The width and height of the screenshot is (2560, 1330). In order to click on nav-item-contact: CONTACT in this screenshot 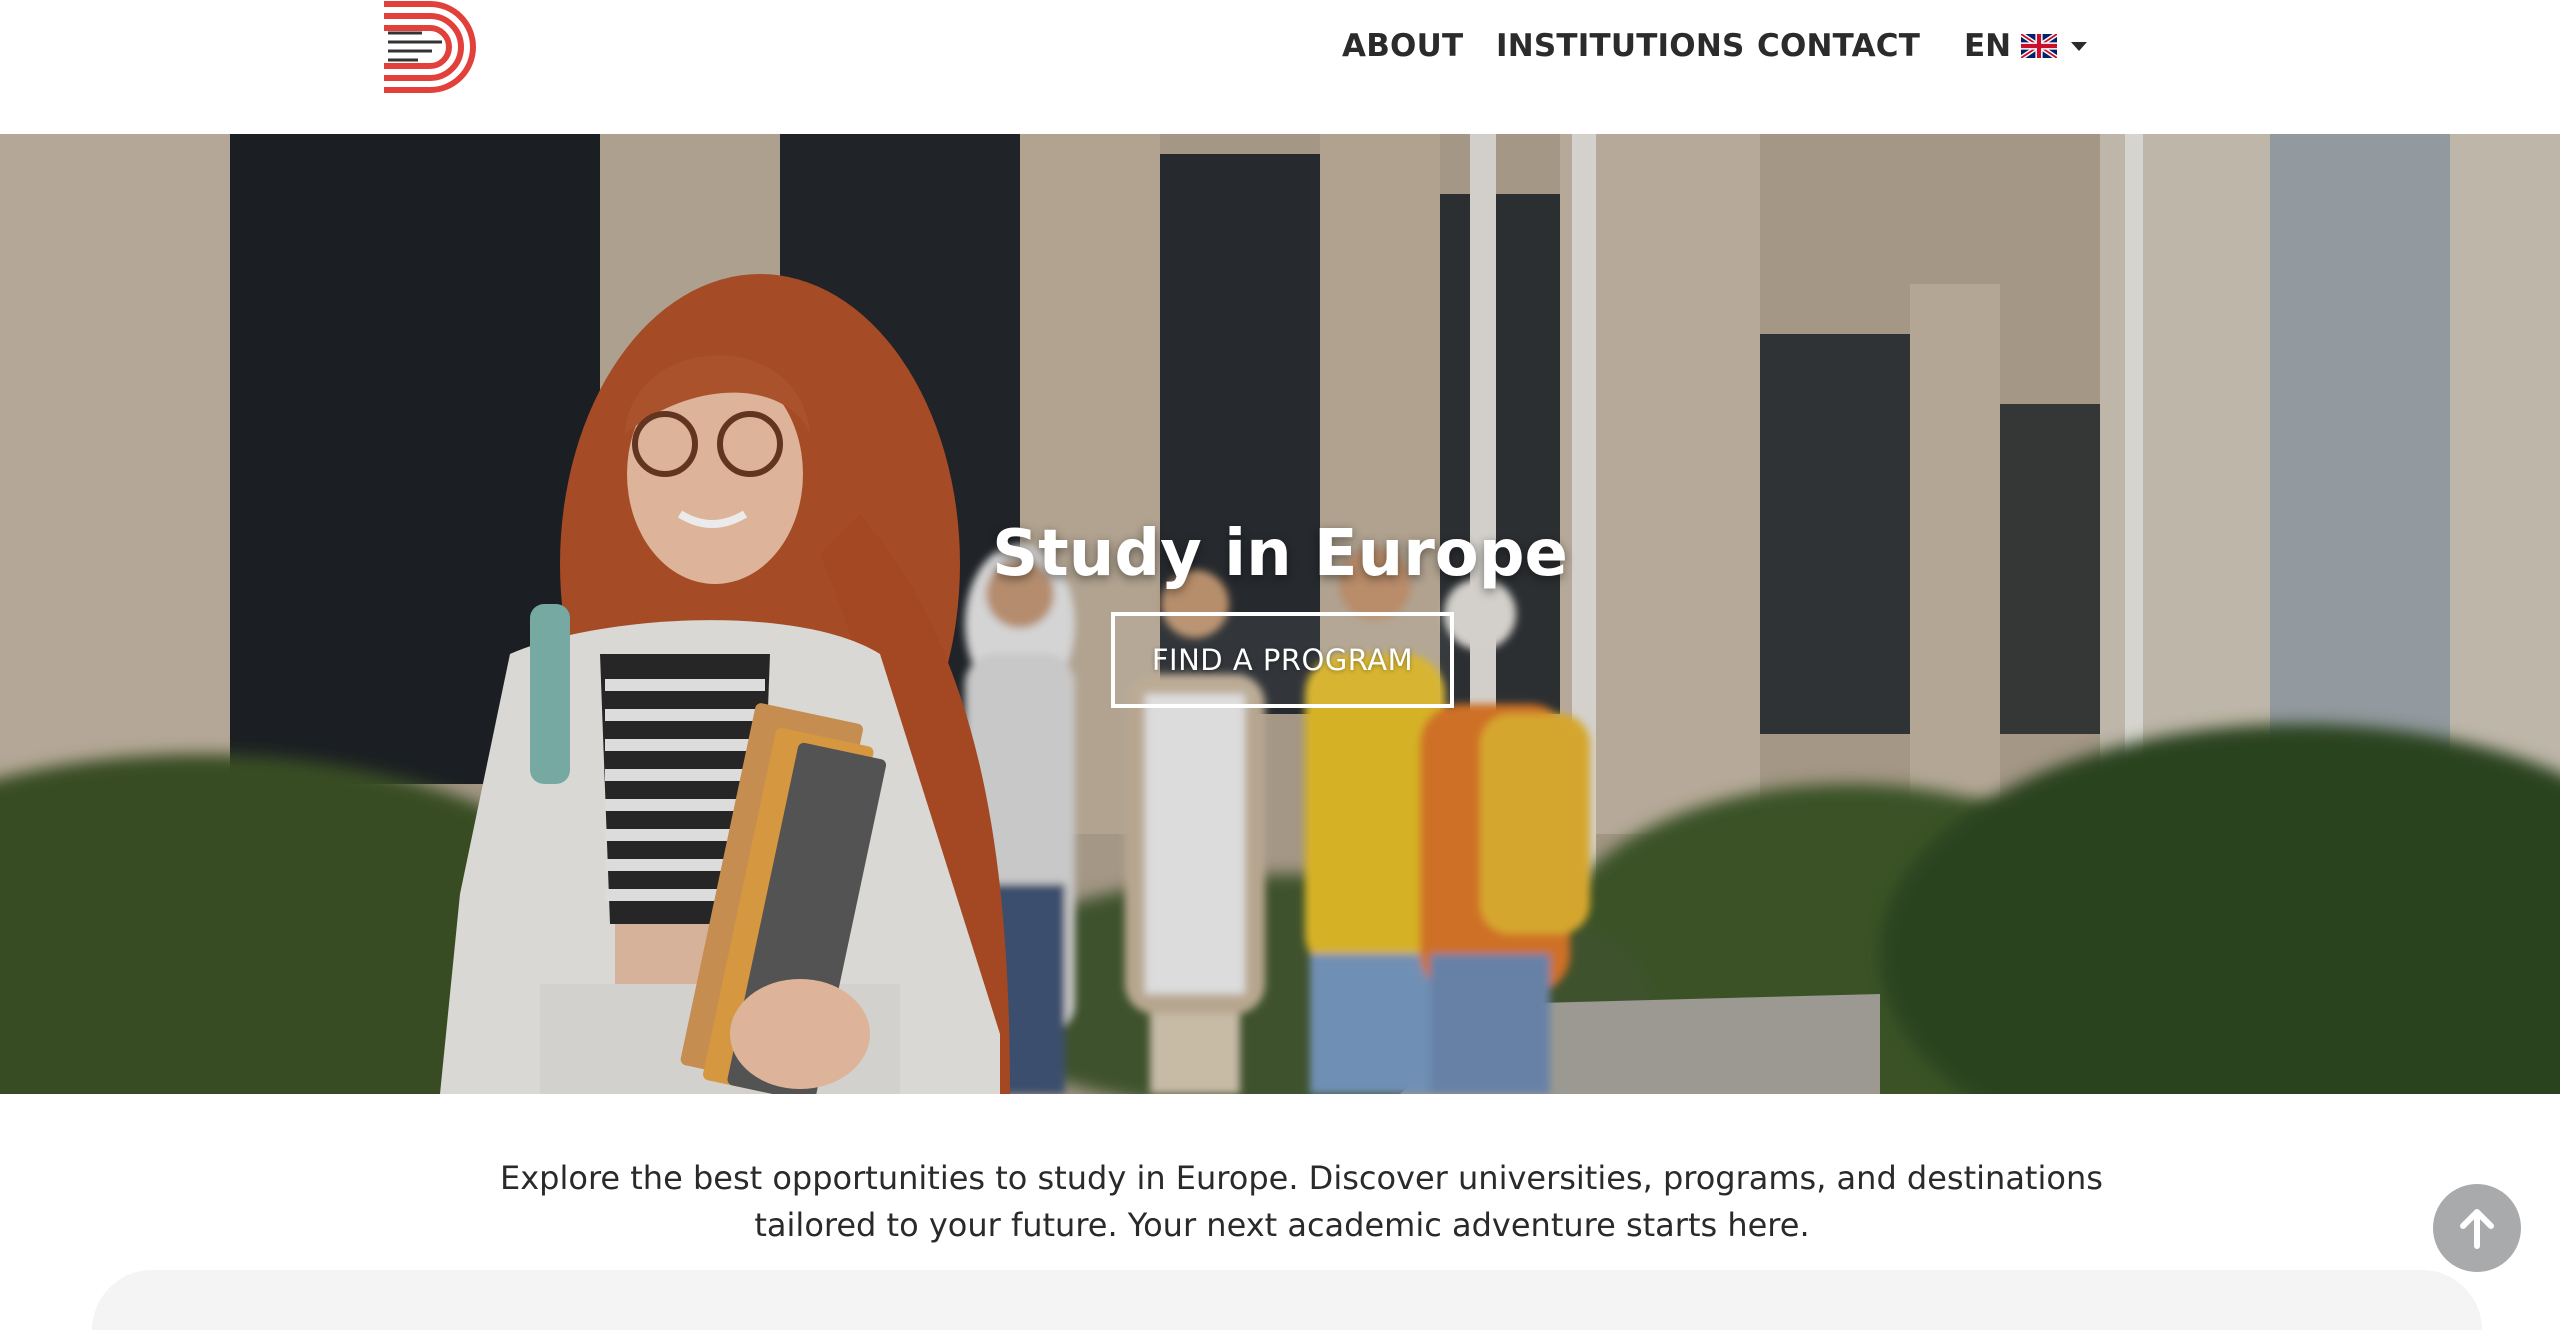, I will do `click(1838, 46)`.